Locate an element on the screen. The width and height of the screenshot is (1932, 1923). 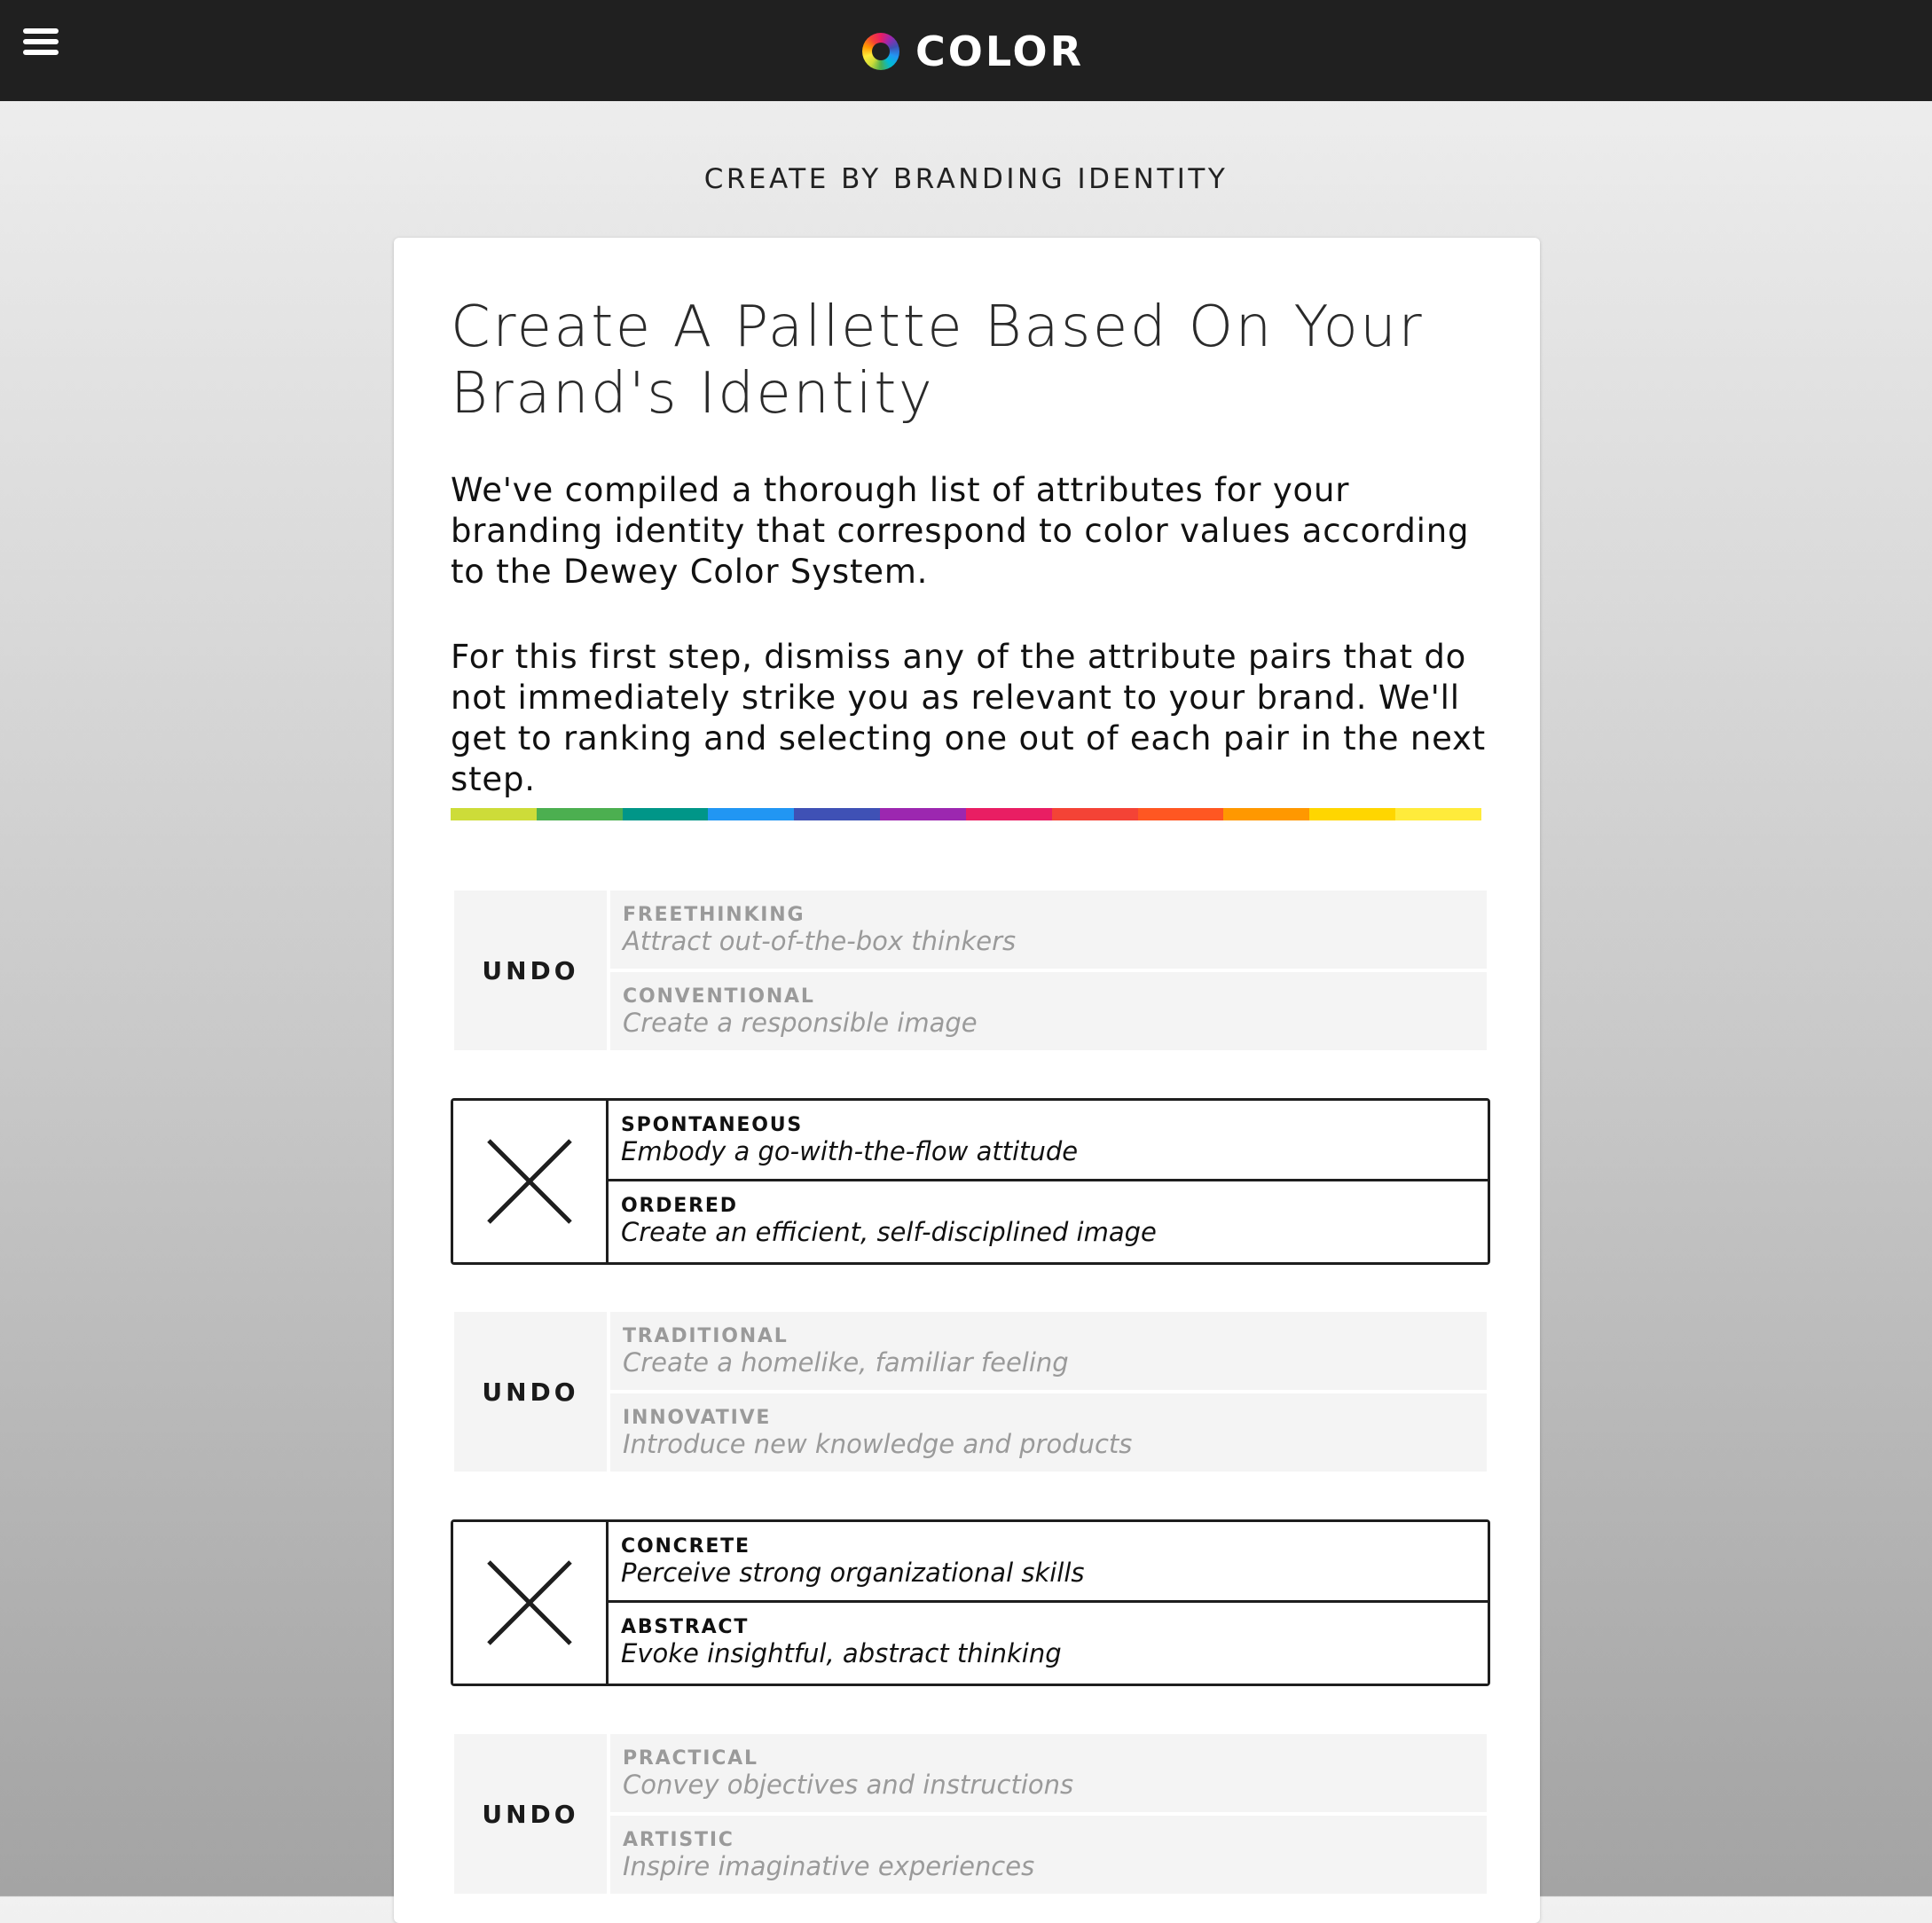
attribute-option: CONVENTIONAL Create a responsible image is located at coordinates (1048, 1011).